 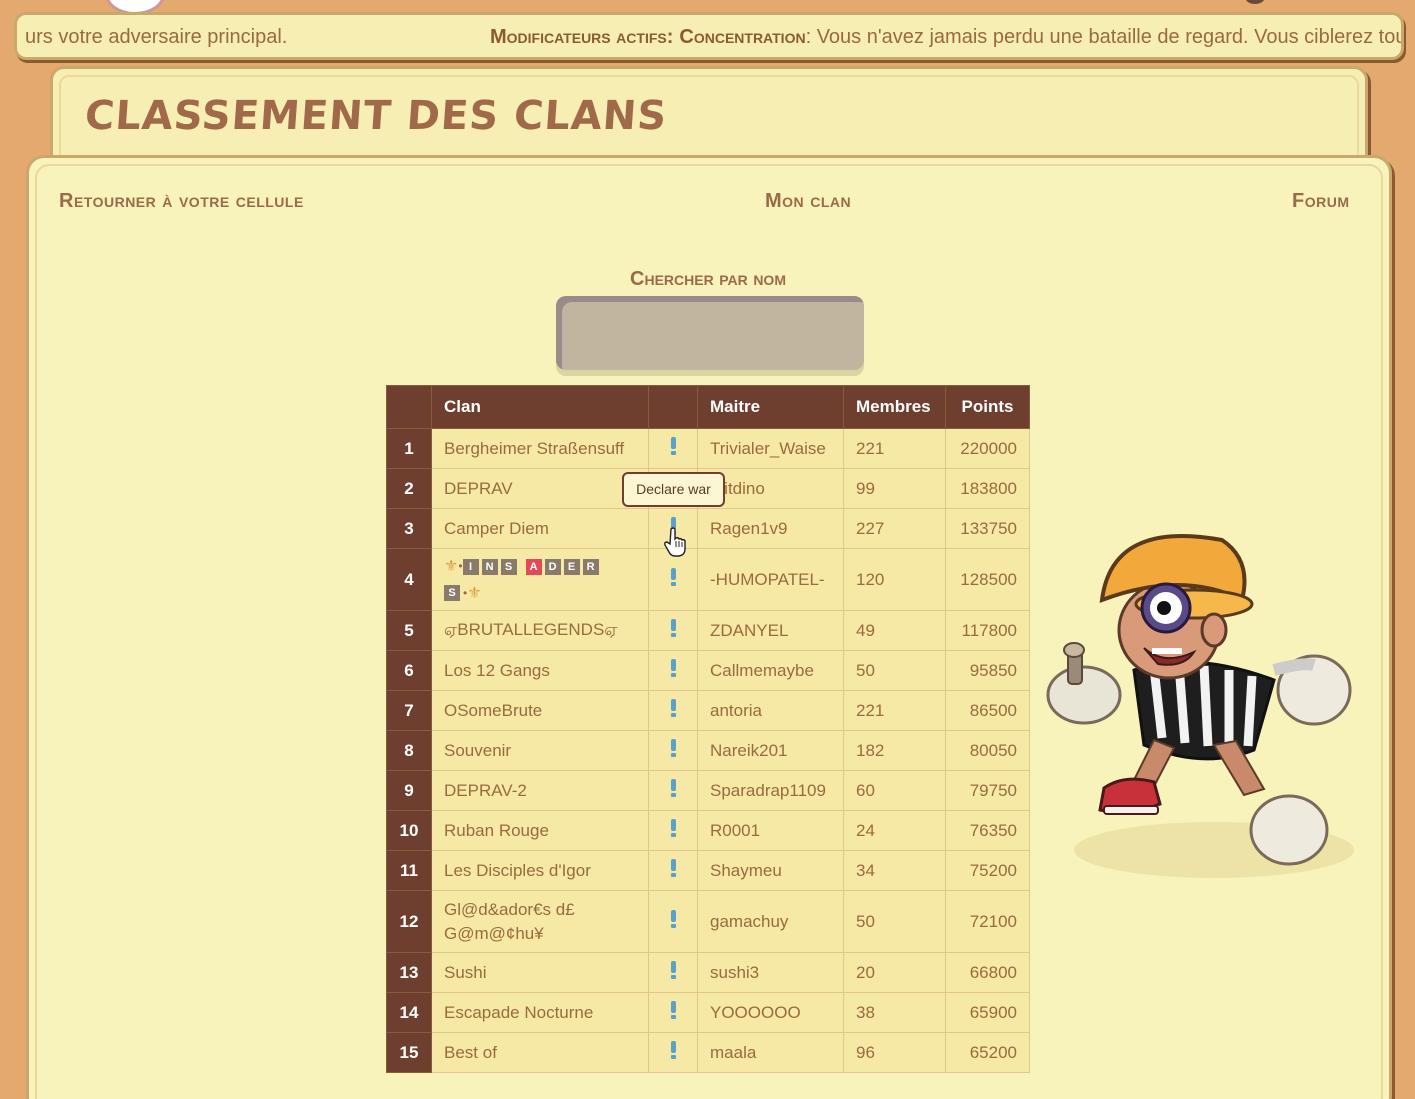 What do you see at coordinates (470, 567) in the screenshot?
I see `clan-flair-letter: I` at bounding box center [470, 567].